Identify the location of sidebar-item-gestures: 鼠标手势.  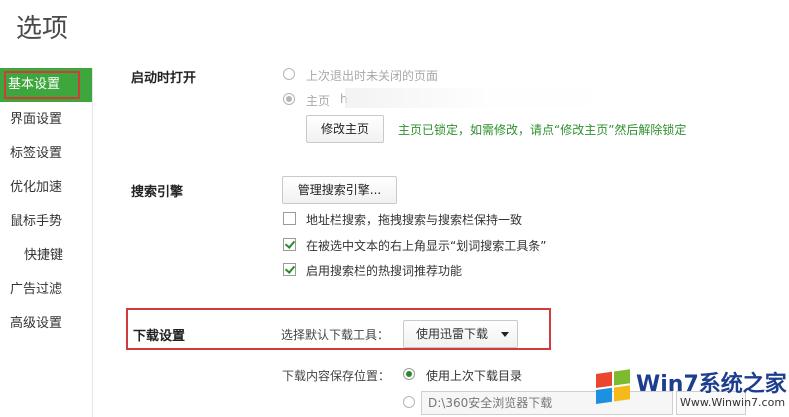
(36, 222).